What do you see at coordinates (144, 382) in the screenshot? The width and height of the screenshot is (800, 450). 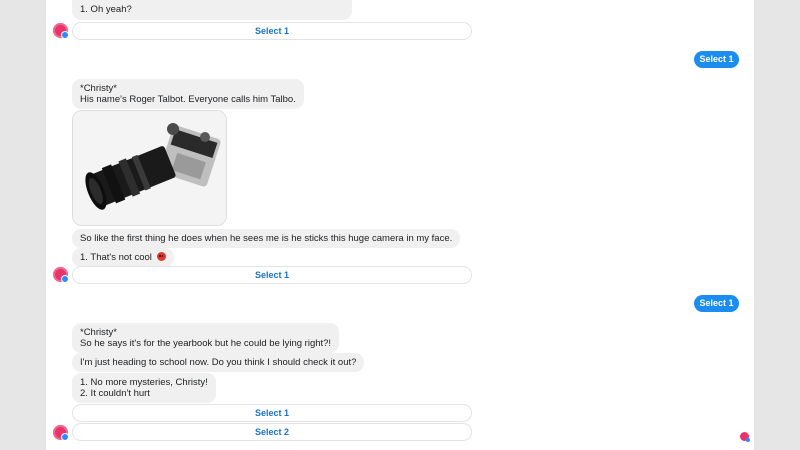 I see `option-text: 1. No more mysteries, Christy!` at bounding box center [144, 382].